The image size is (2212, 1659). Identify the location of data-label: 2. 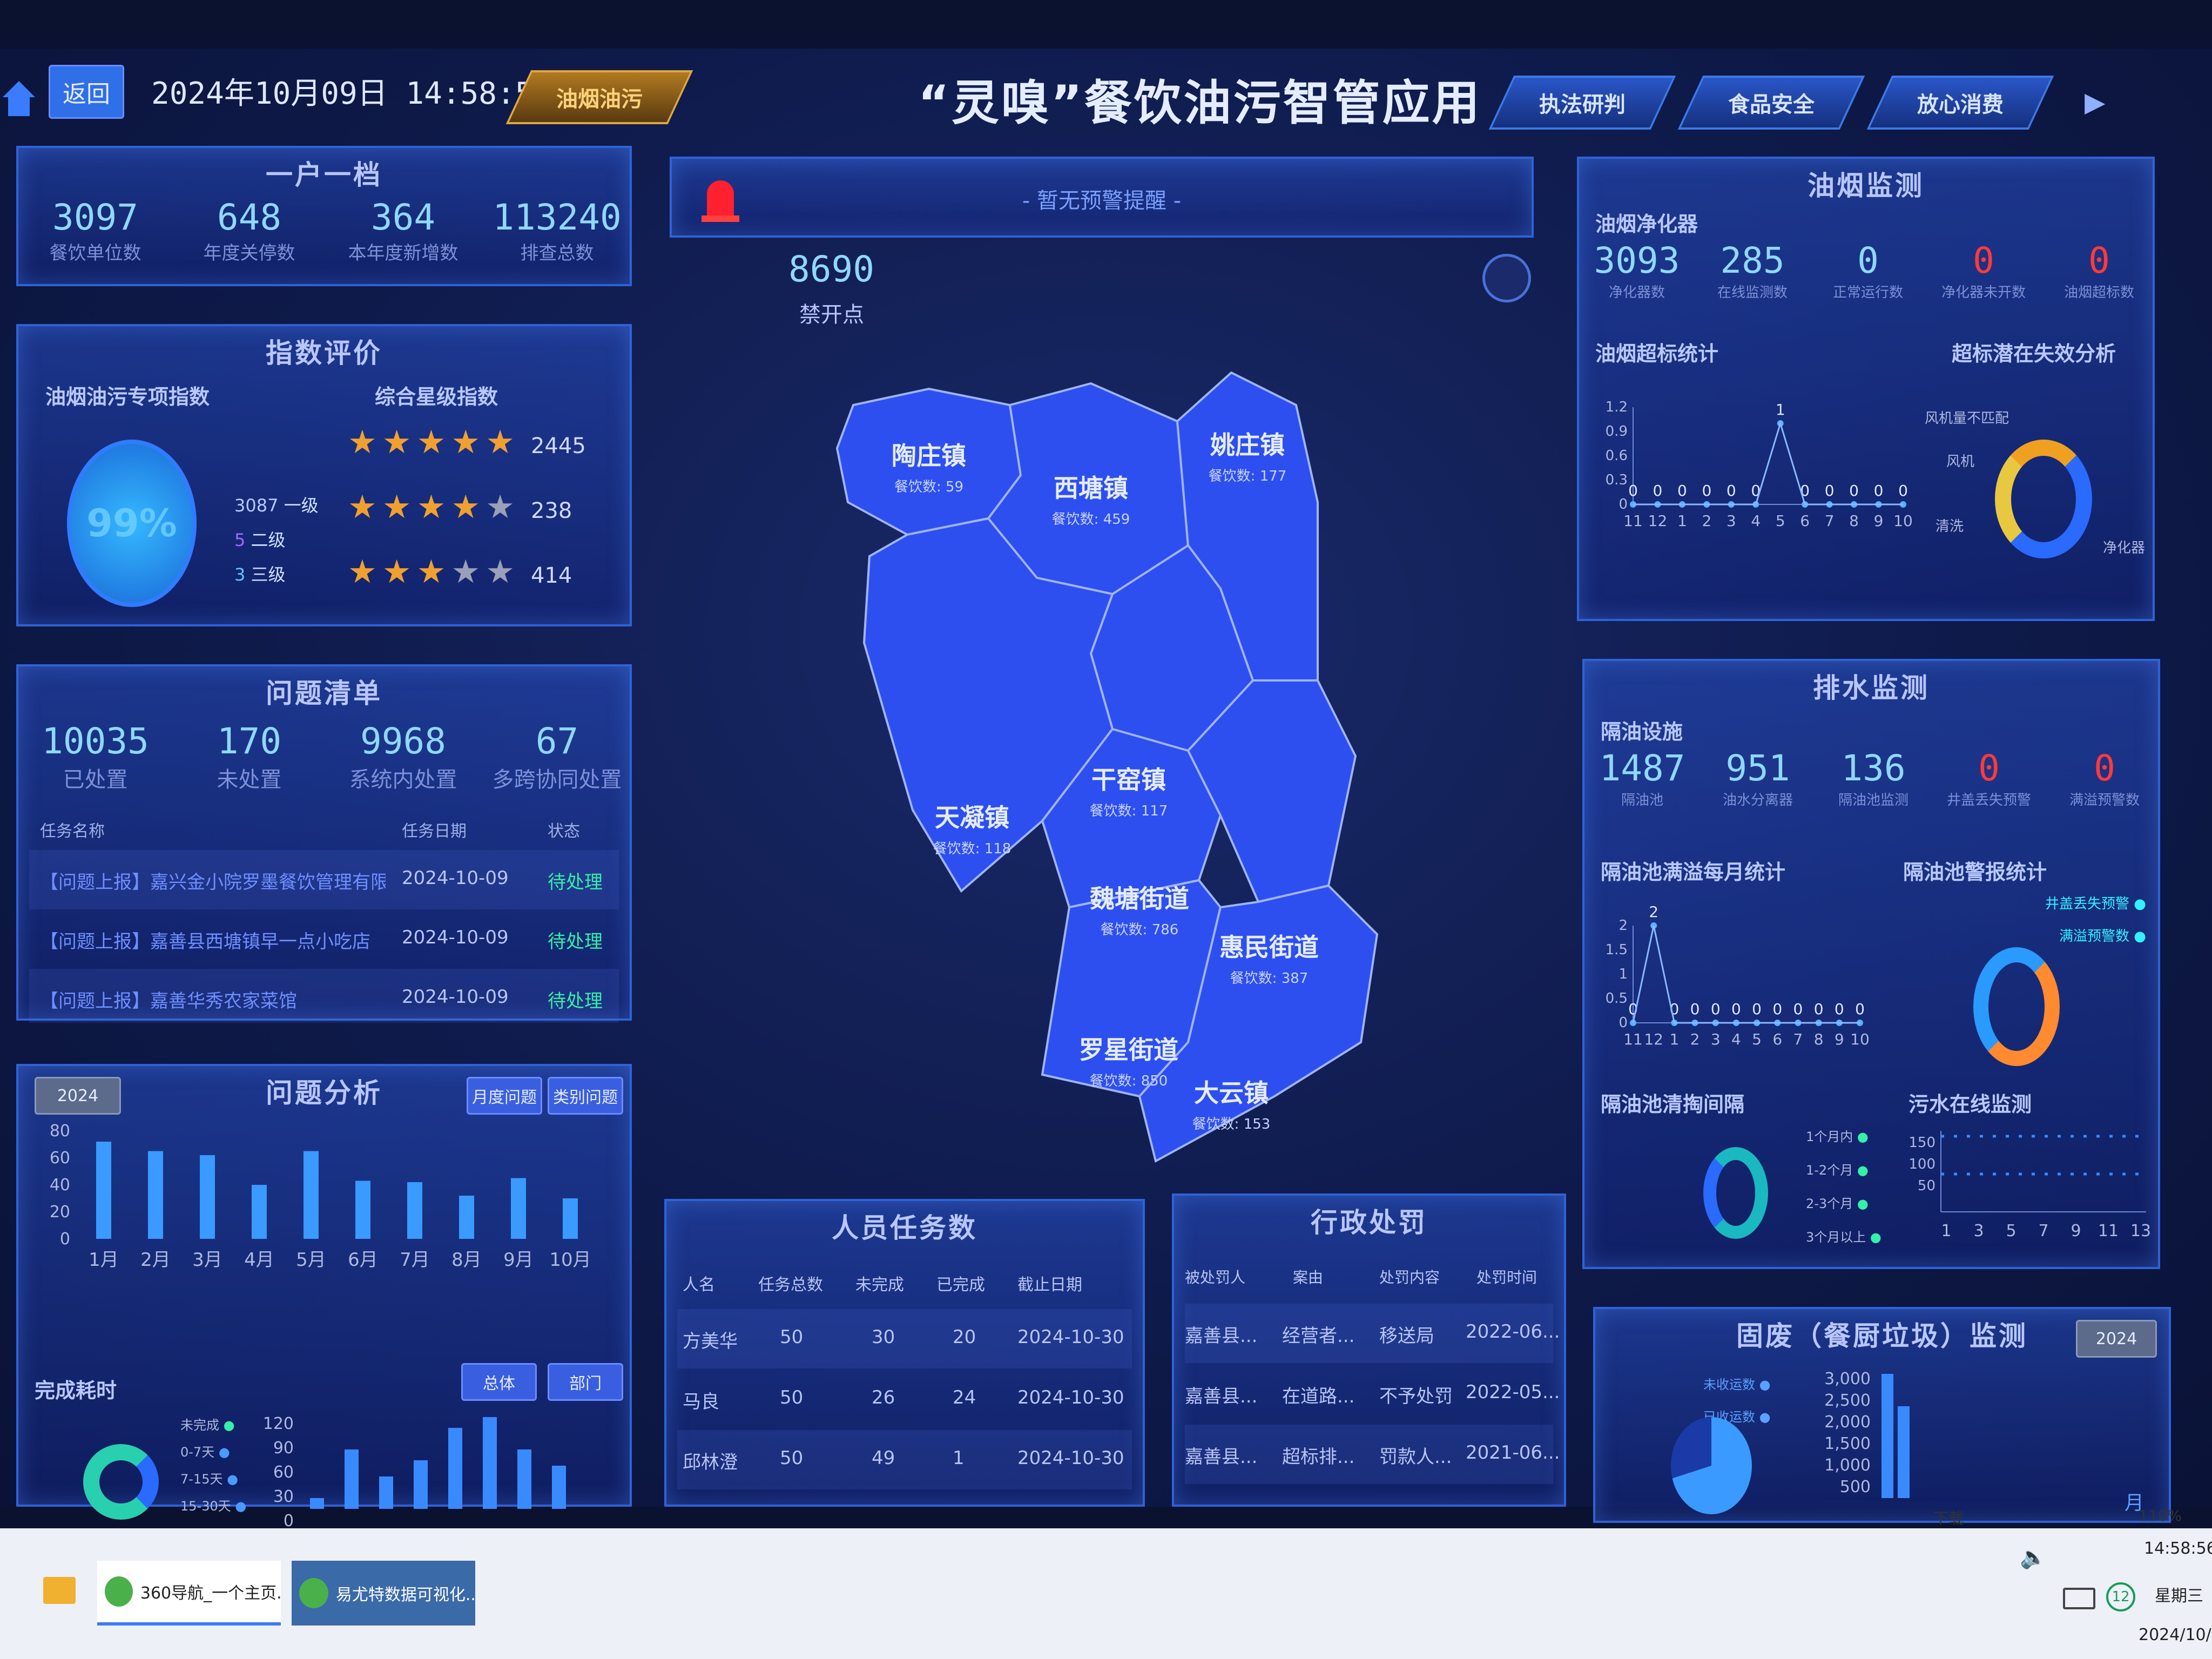
(1653, 912).